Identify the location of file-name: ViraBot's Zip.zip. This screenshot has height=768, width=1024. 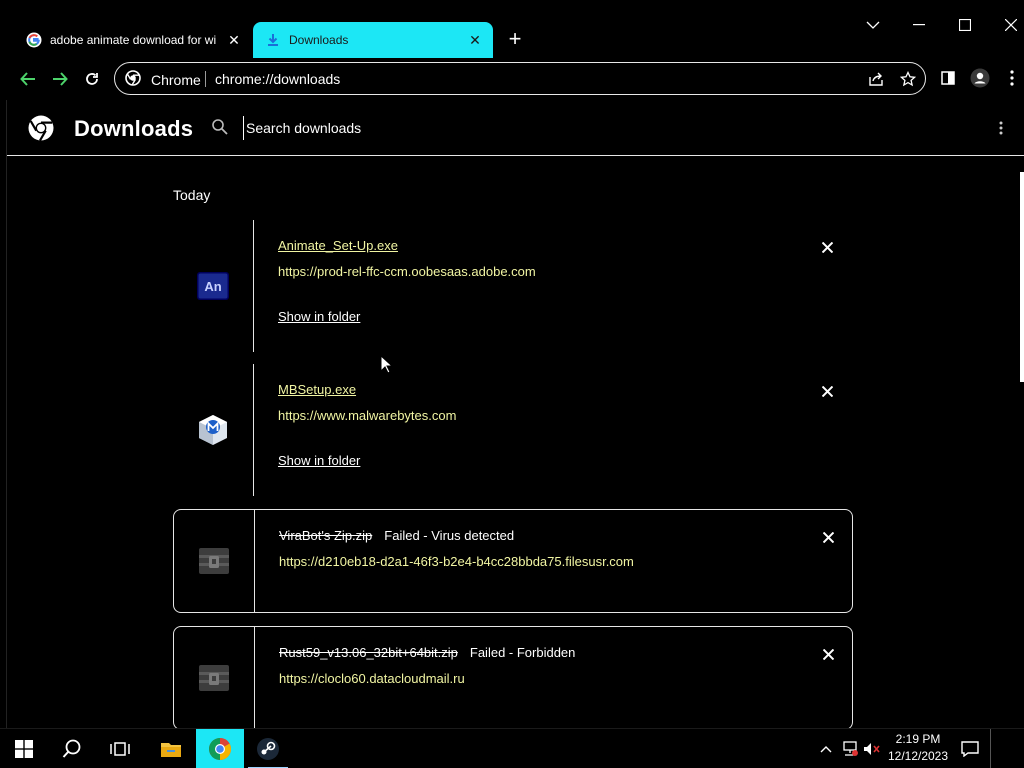
(326, 535).